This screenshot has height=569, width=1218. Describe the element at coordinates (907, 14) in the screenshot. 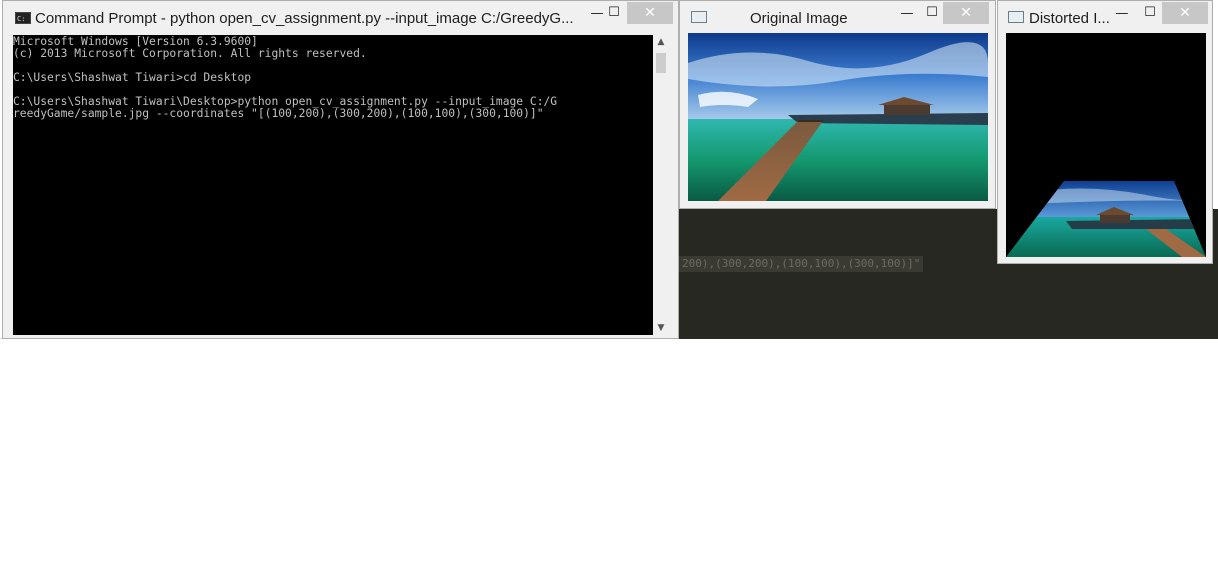

I see `original-minimize-button: —` at that location.